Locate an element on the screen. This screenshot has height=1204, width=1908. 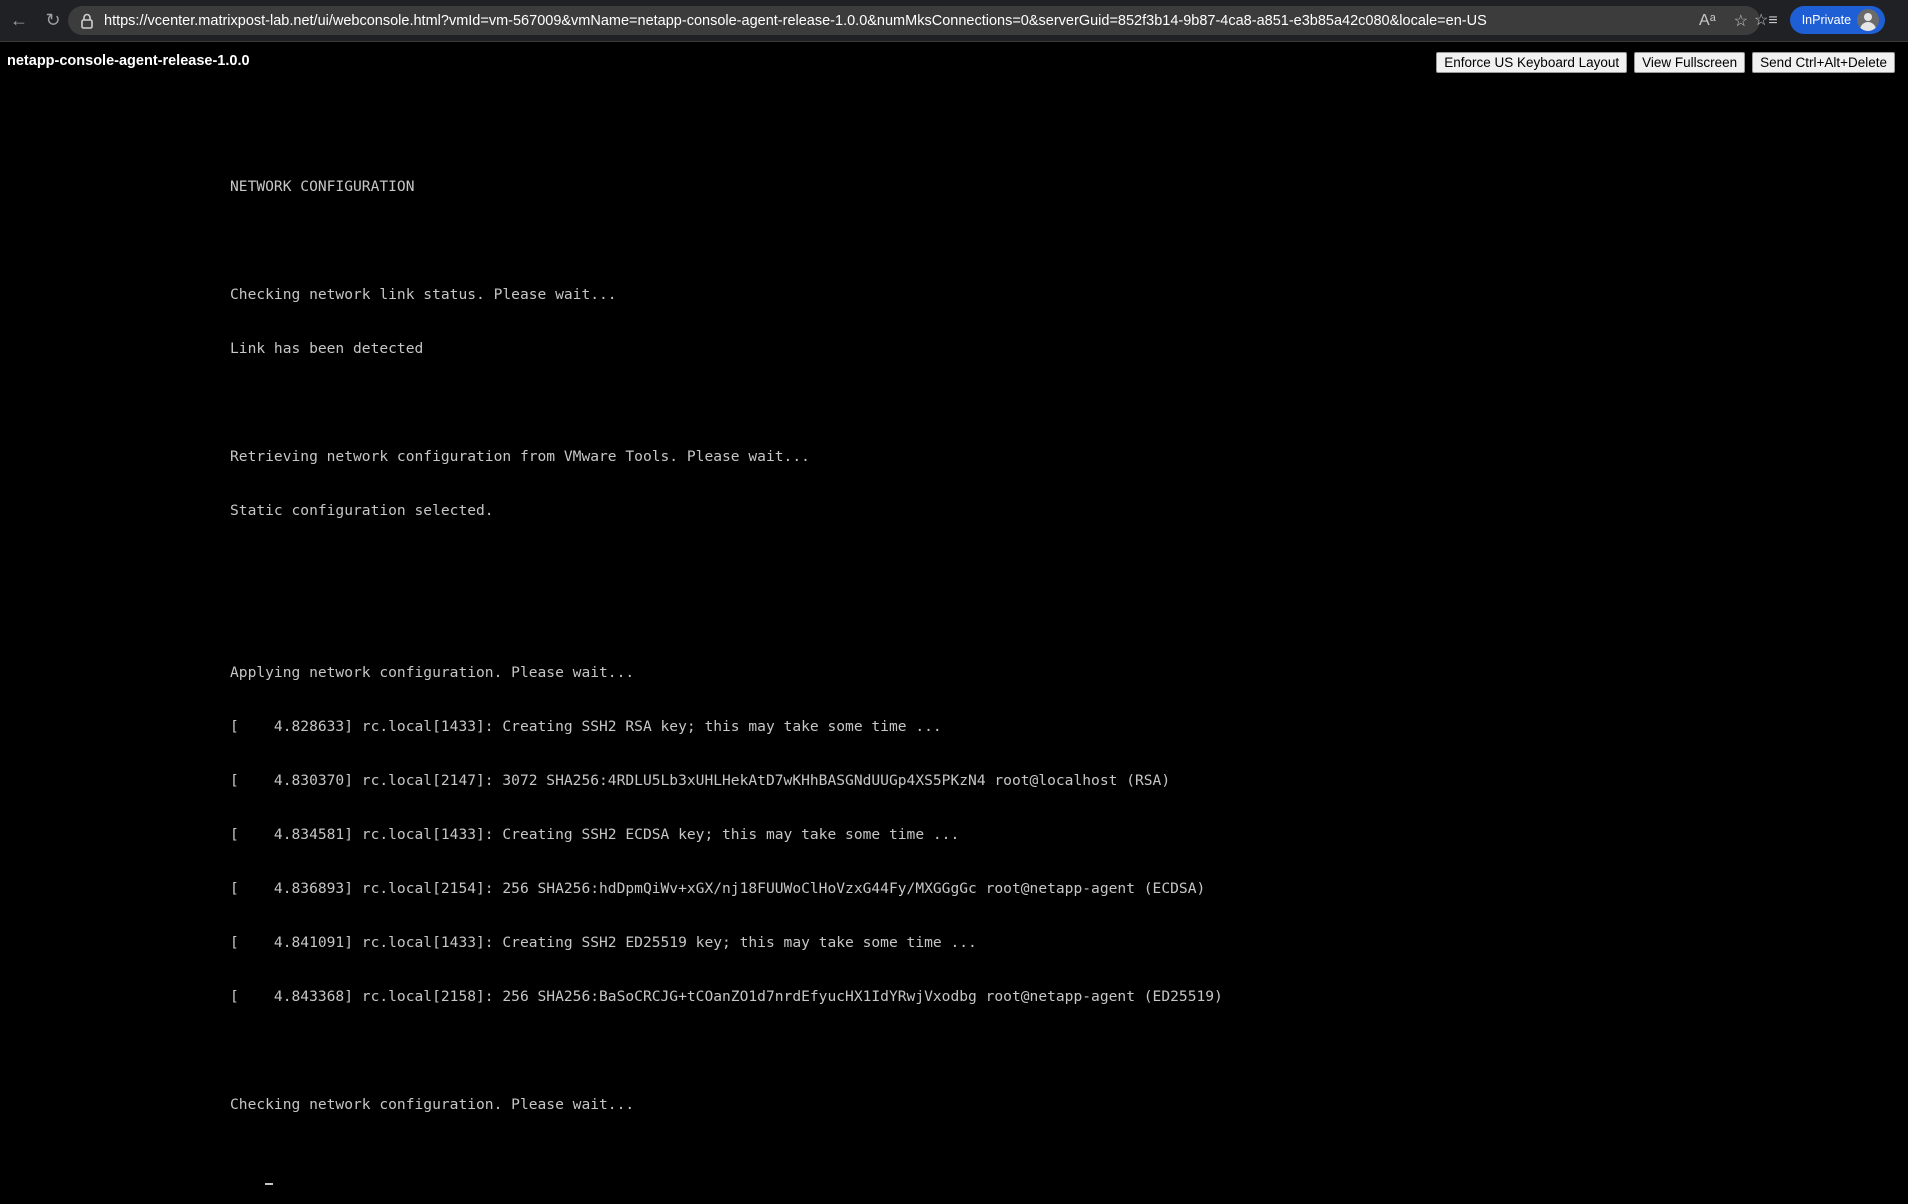
terminal-line is located at coordinates (1030, 1167).